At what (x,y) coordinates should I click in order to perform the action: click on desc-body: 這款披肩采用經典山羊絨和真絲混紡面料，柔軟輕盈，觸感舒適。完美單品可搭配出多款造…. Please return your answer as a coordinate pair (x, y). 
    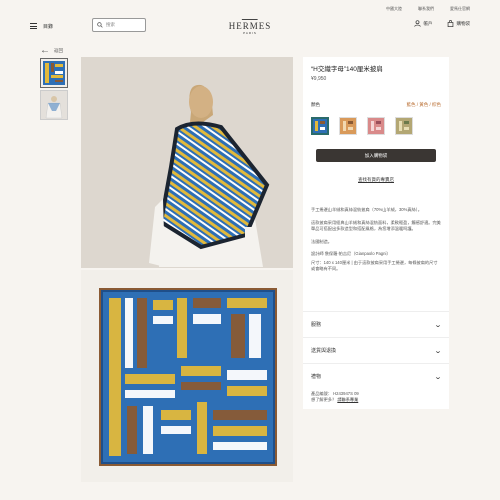
    Looking at the image, I should click on (376, 225).